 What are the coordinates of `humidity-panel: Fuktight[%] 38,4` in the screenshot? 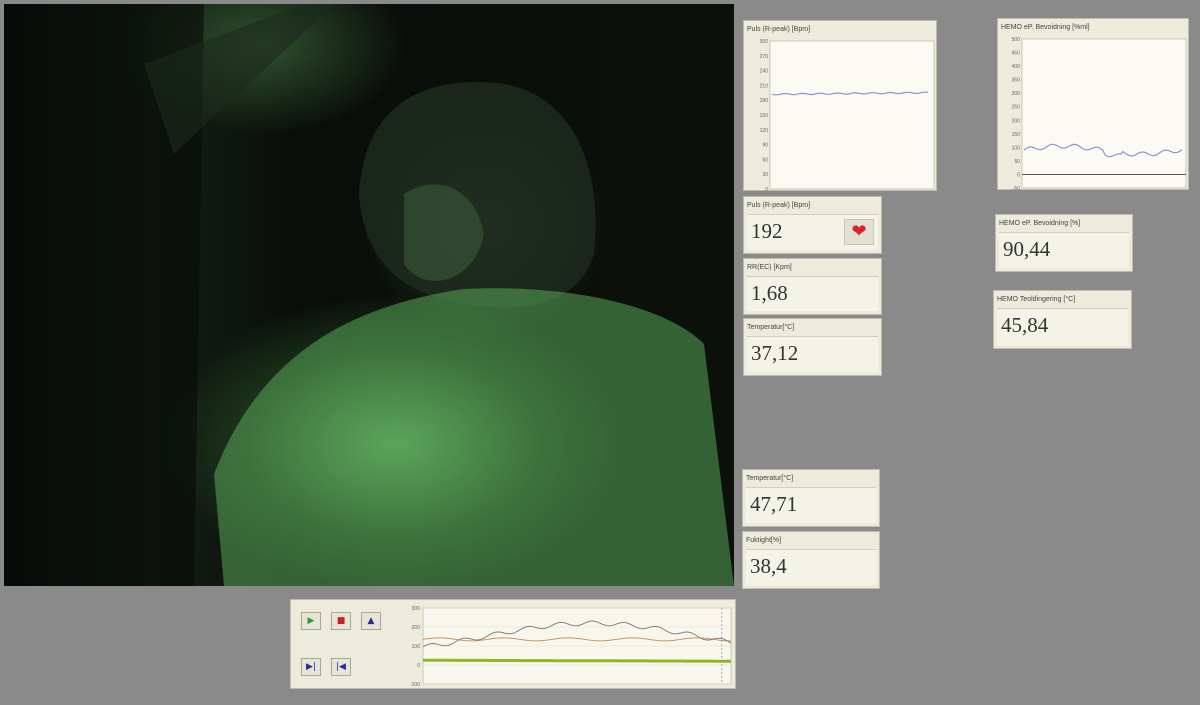 It's located at (811, 560).